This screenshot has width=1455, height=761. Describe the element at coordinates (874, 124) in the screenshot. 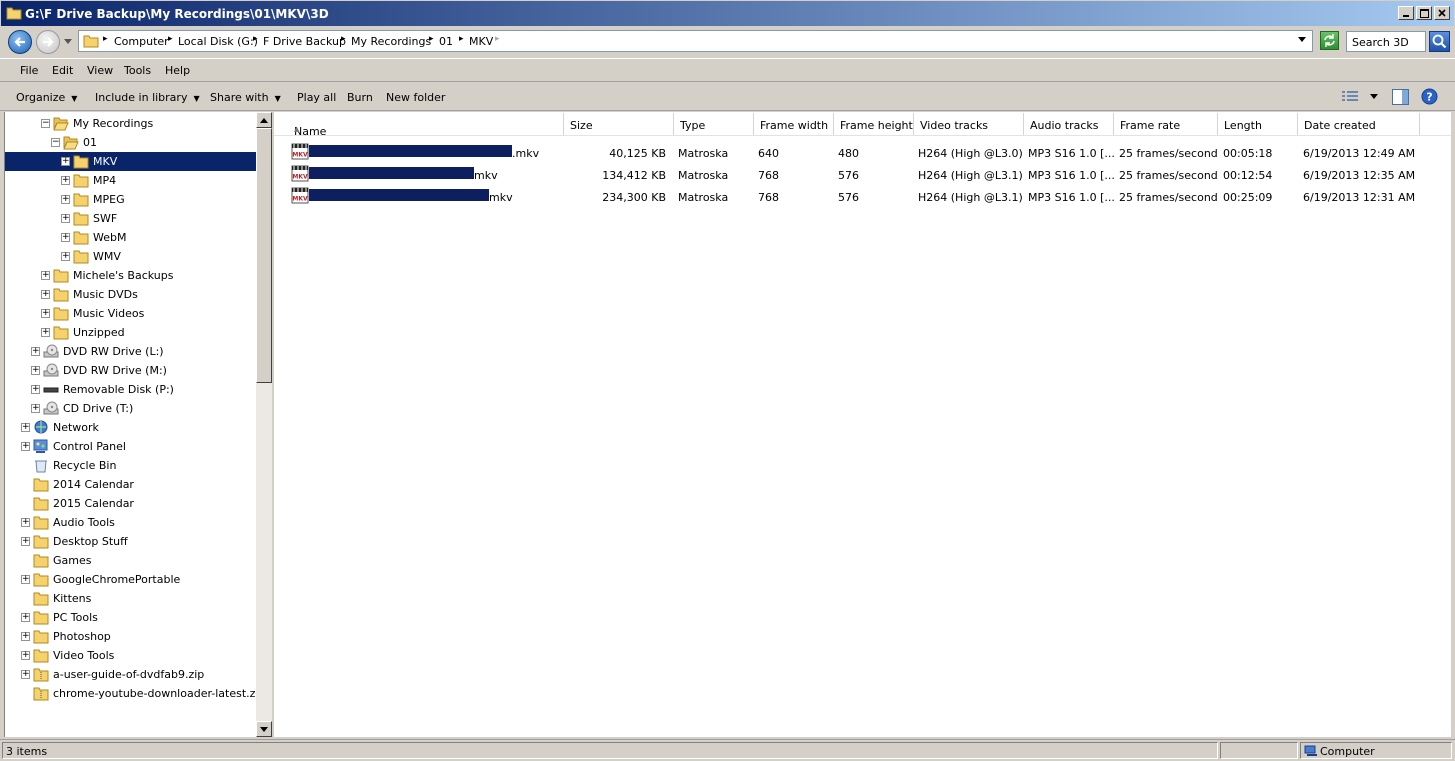

I see `column-header-frame-height: Frame height` at that location.